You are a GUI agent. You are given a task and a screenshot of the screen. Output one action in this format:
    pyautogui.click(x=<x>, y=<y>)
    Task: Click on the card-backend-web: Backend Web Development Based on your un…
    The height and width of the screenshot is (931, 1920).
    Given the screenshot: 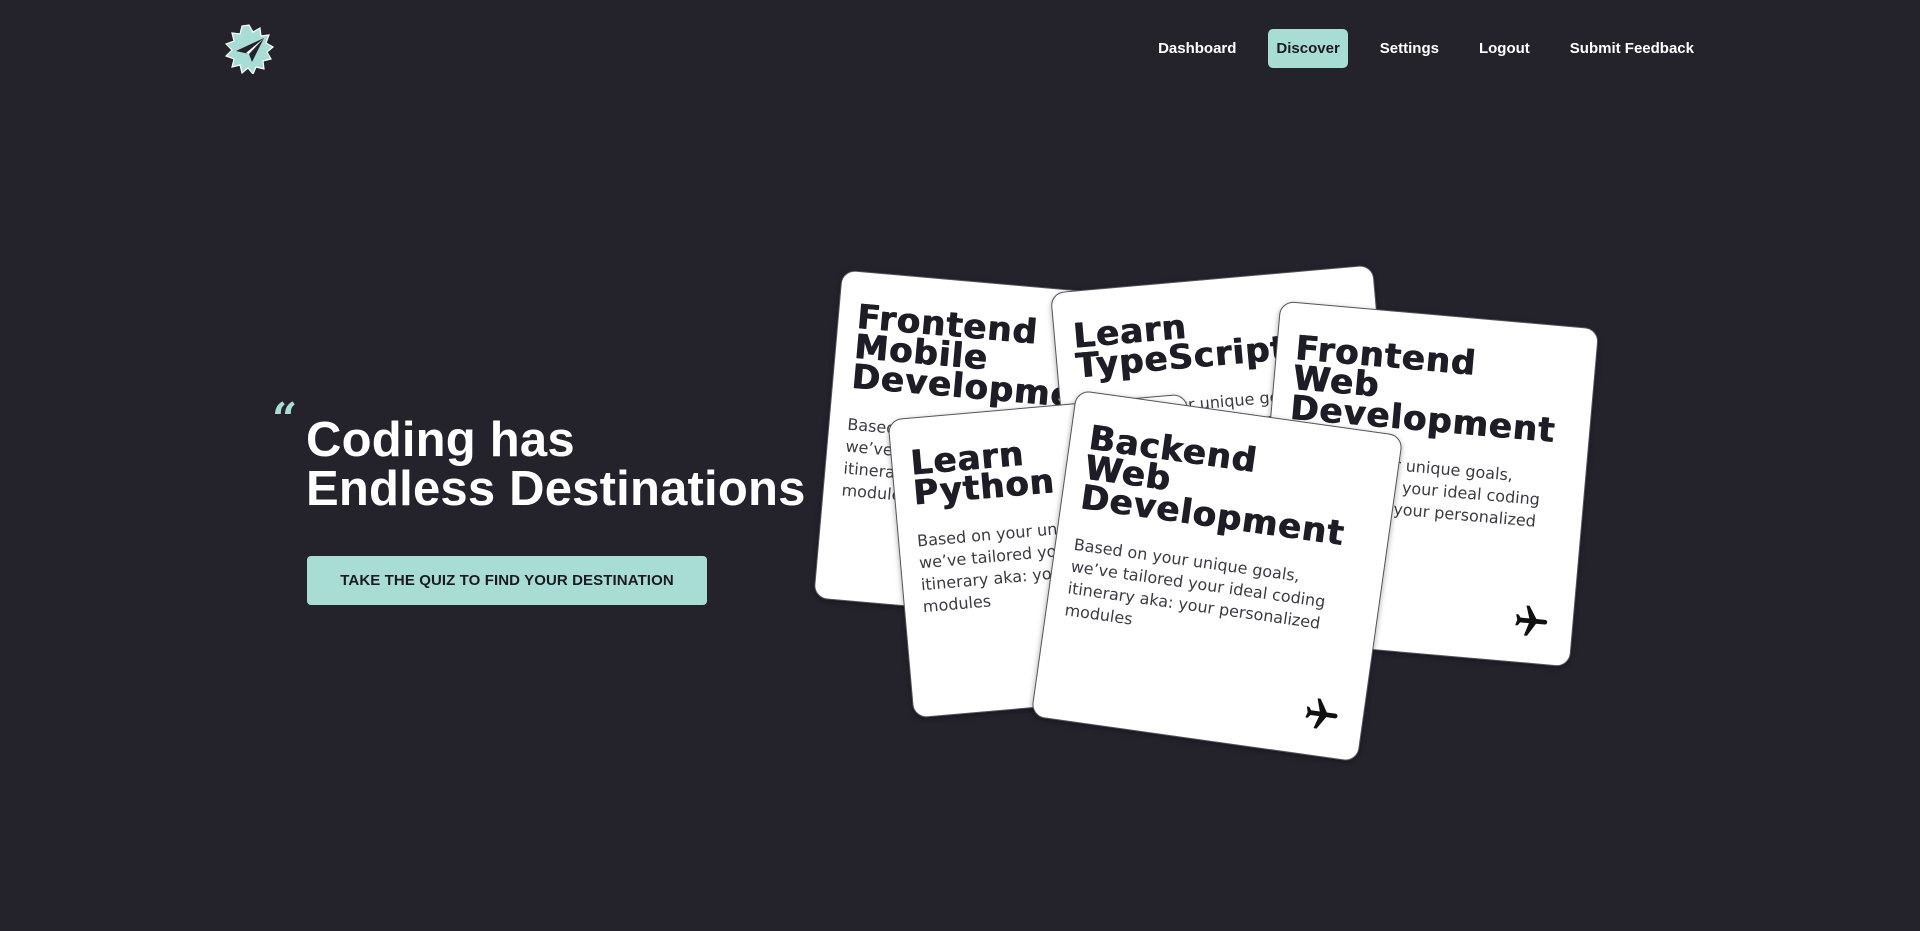 What is the action you would take?
    pyautogui.click(x=1217, y=576)
    